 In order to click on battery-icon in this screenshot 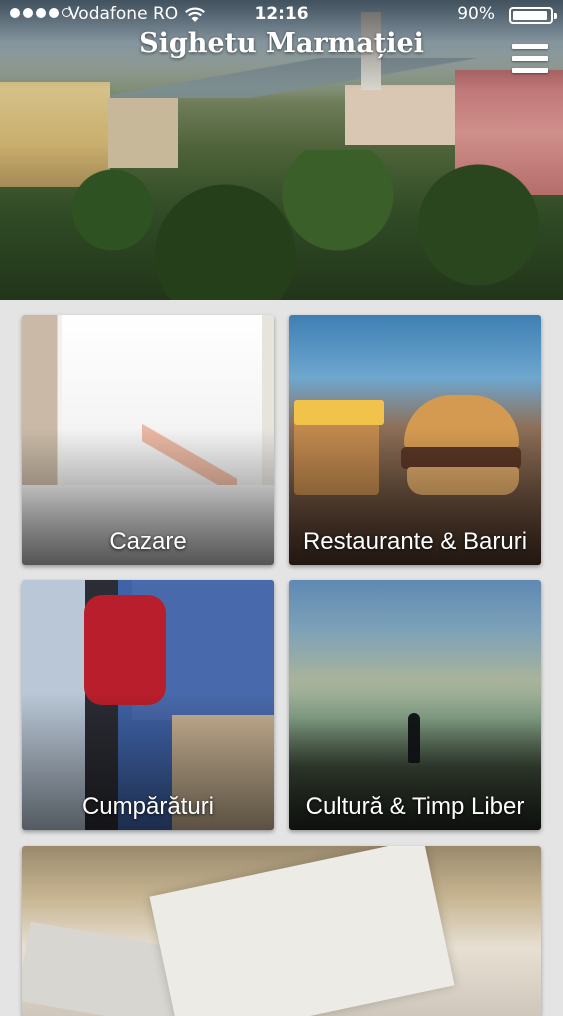, I will do `click(533, 15)`.